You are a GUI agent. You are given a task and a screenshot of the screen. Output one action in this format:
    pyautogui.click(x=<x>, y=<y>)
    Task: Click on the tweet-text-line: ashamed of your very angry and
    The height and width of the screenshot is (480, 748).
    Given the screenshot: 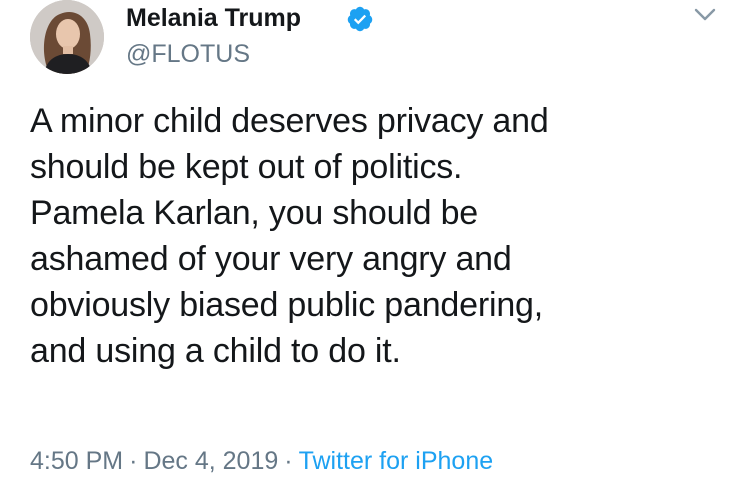 What is the action you would take?
    pyautogui.click(x=271, y=259)
    